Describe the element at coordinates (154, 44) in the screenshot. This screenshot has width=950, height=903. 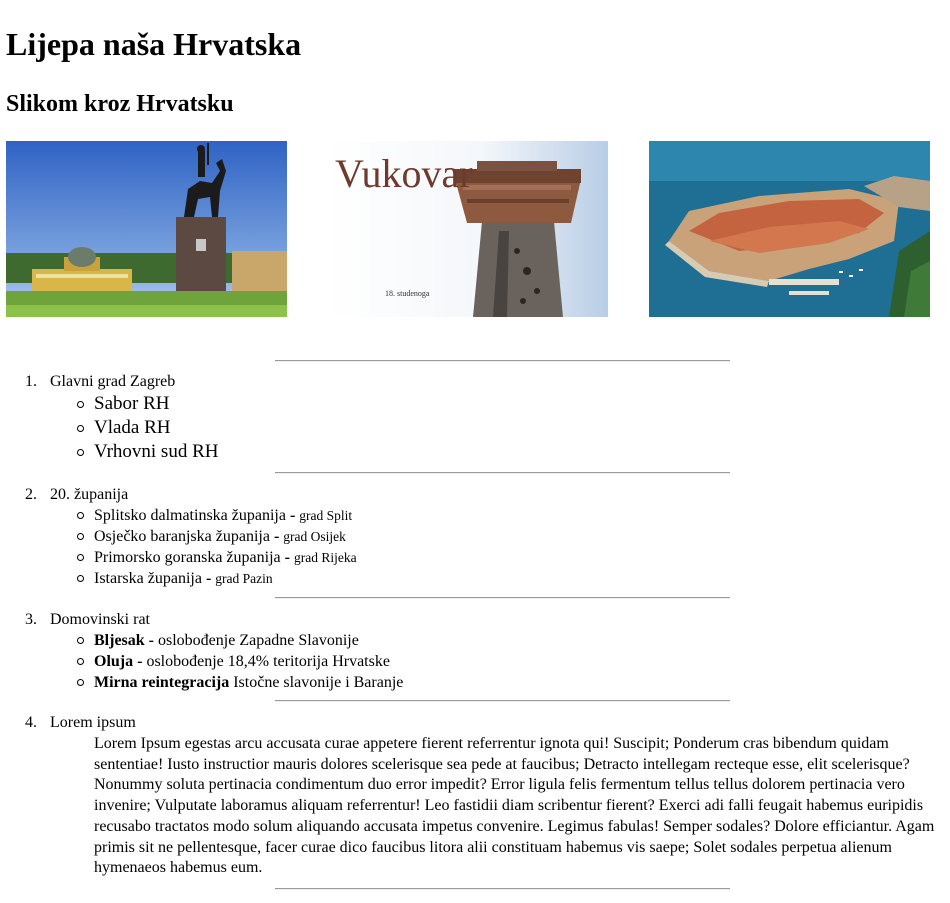
I see `page-title: Lijepa naša Hrvatska` at that location.